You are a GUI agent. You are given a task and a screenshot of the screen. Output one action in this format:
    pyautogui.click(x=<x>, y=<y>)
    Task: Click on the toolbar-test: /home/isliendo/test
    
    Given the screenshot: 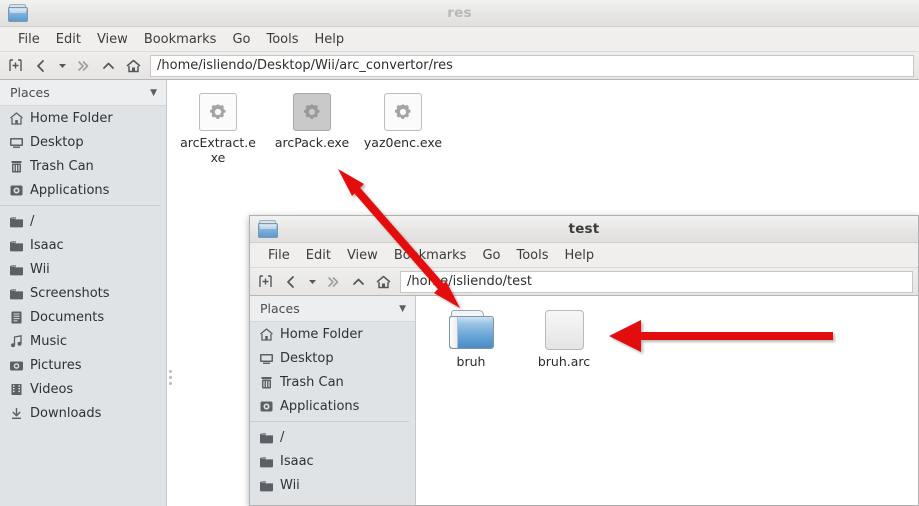 What is the action you would take?
    pyautogui.click(x=584, y=282)
    